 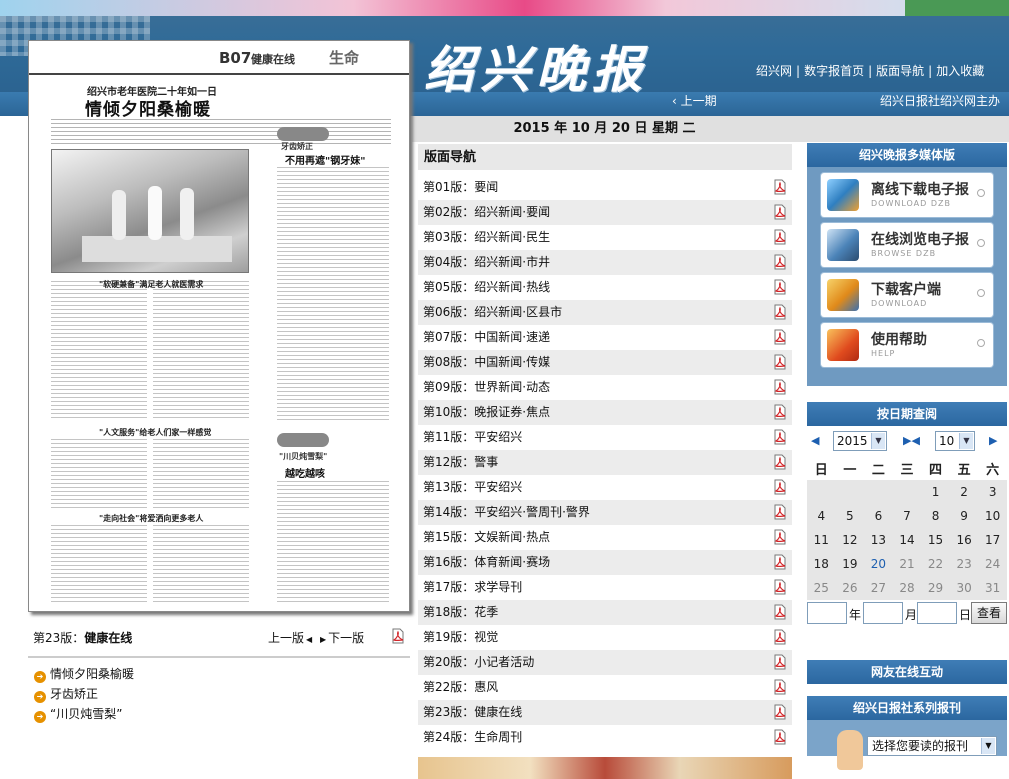 What do you see at coordinates (605, 512) in the screenshot?
I see `page-nav-item: 第14版：平安绍兴·警周刊·警界` at bounding box center [605, 512].